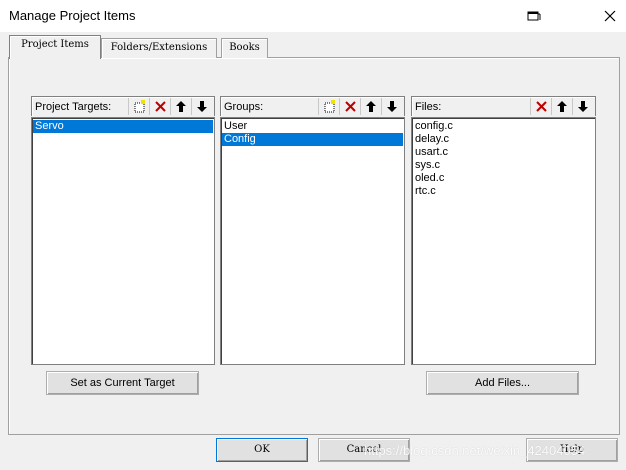  What do you see at coordinates (503, 106) in the screenshot?
I see `files-header: Files:` at bounding box center [503, 106].